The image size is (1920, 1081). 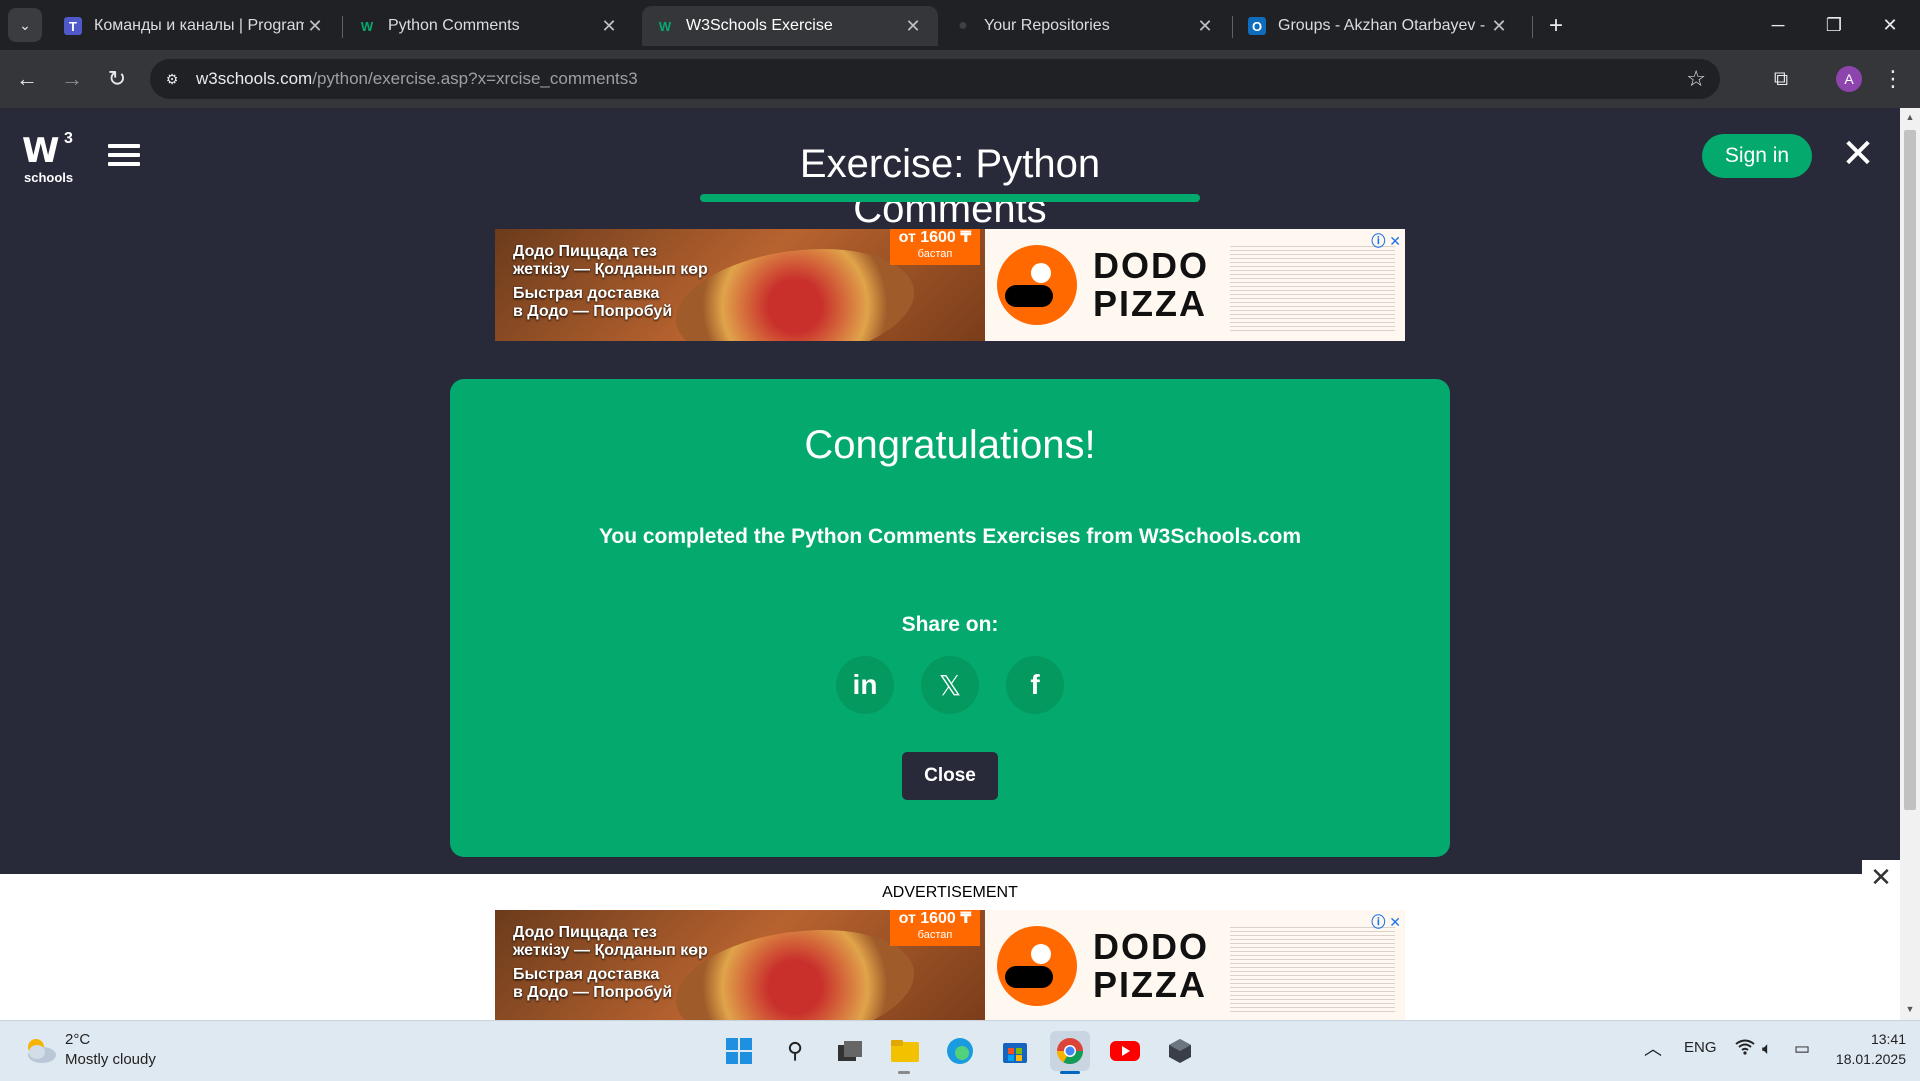 What do you see at coordinates (1767, 1049) in the screenshot?
I see `volume-icon: 🔈︎` at bounding box center [1767, 1049].